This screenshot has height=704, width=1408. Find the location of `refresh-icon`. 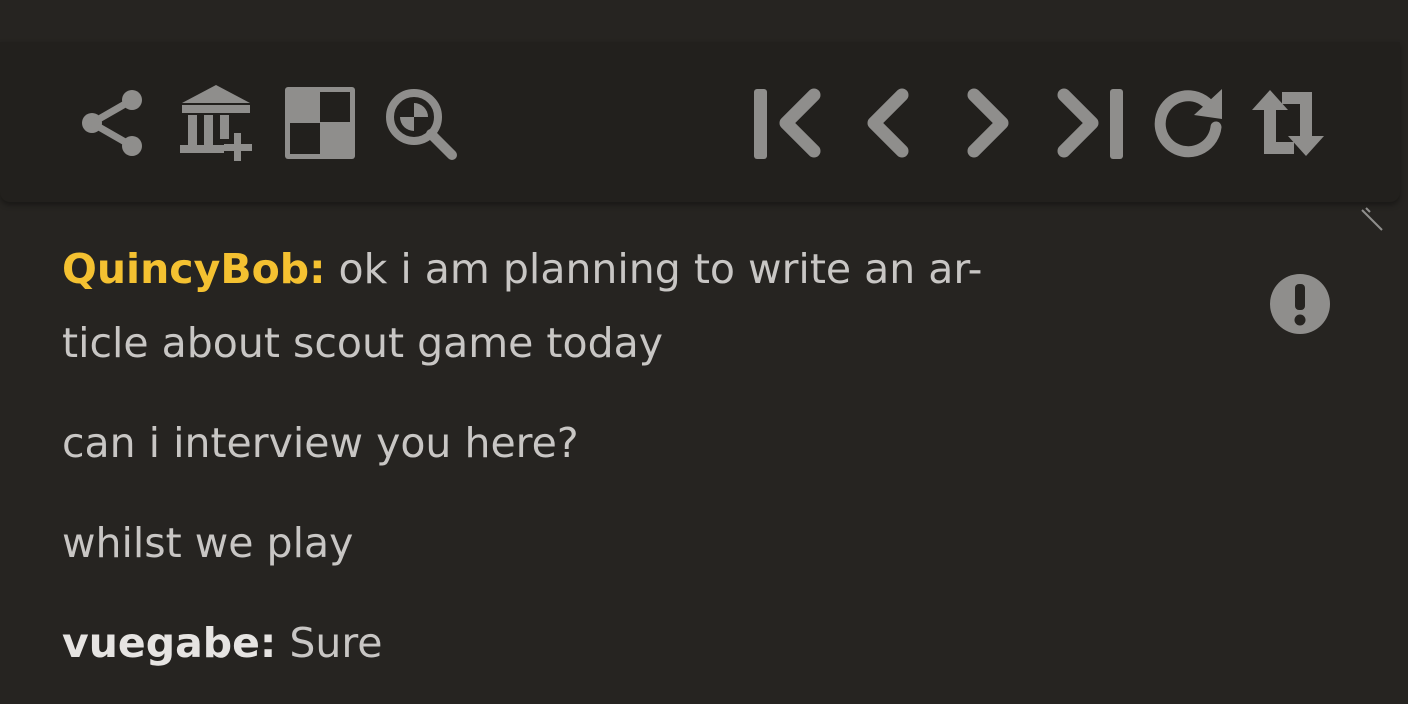

refresh-icon is located at coordinates (1188, 123).